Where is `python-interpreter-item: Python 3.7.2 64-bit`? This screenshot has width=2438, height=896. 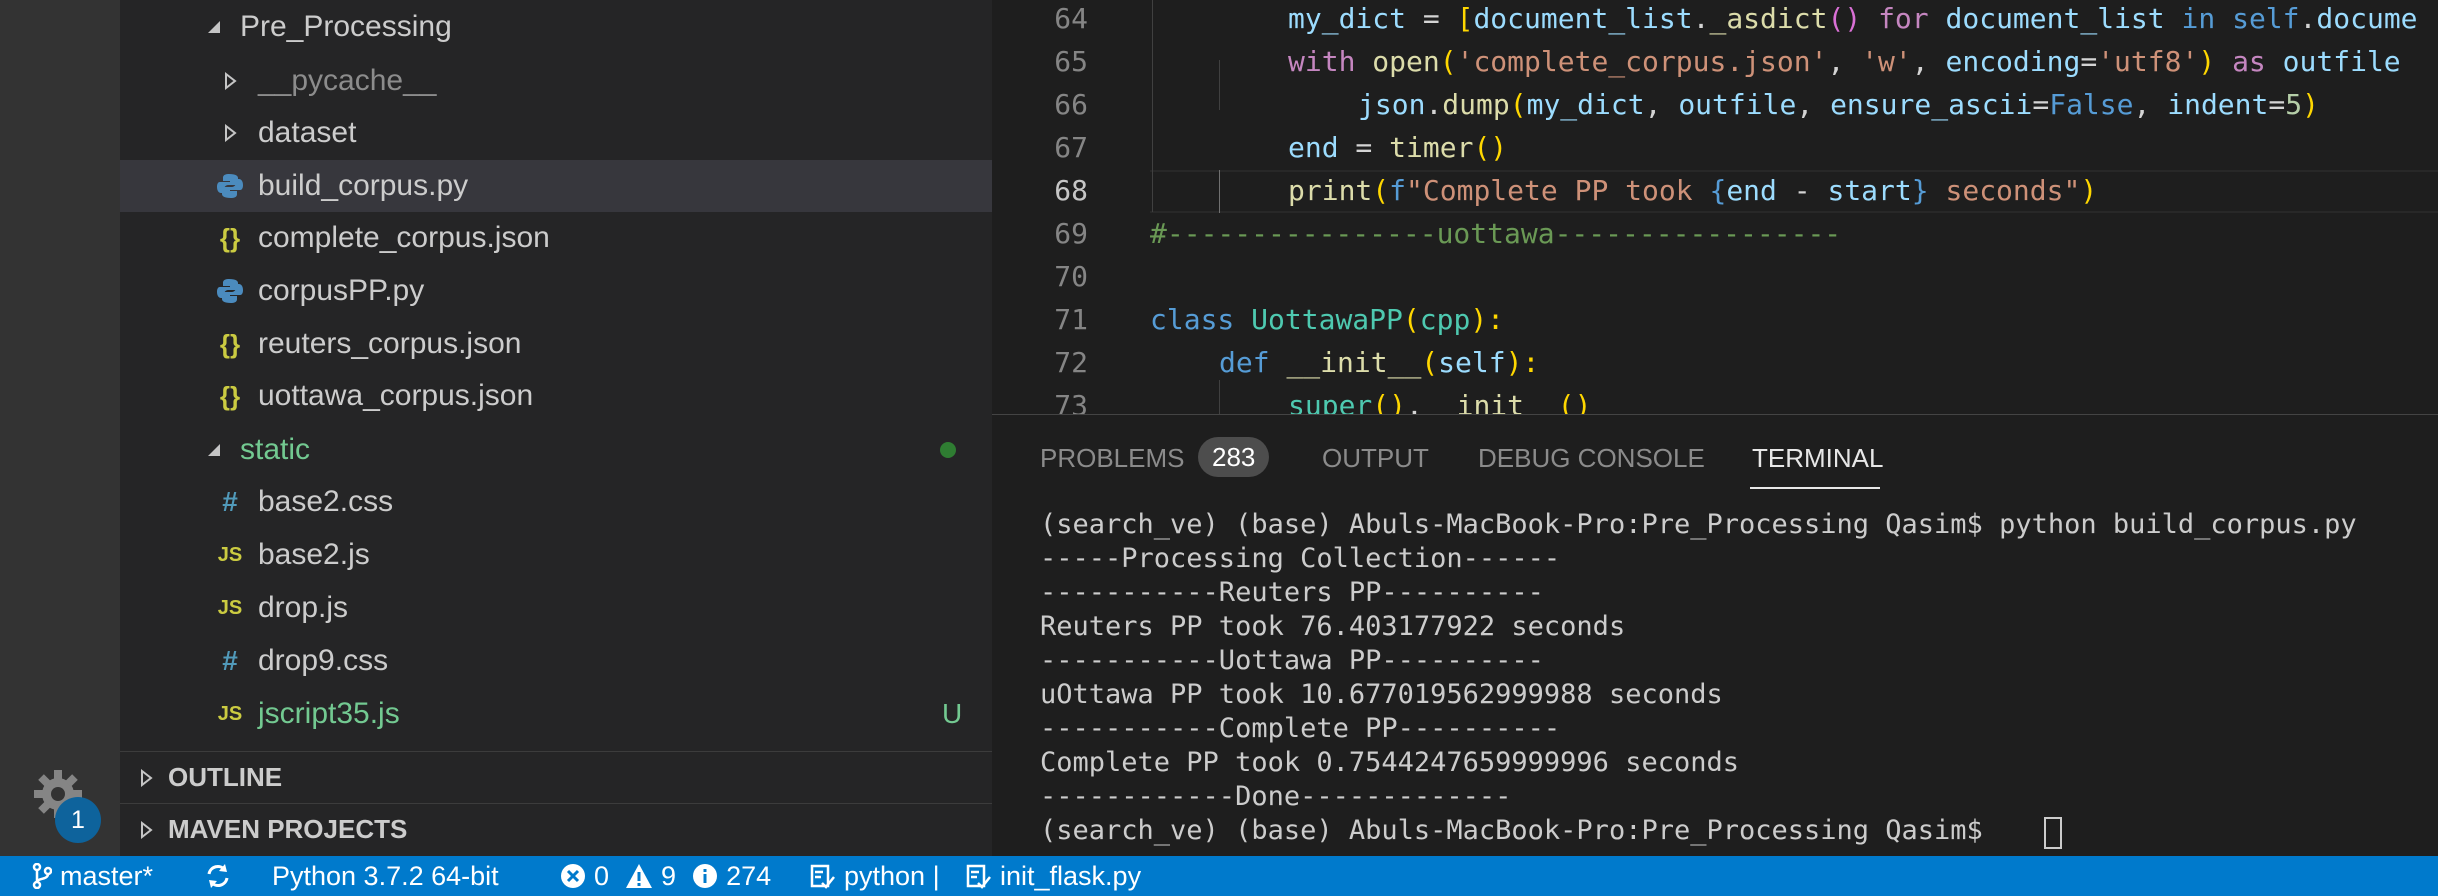 python-interpreter-item: Python 3.7.2 64-bit is located at coordinates (385, 876).